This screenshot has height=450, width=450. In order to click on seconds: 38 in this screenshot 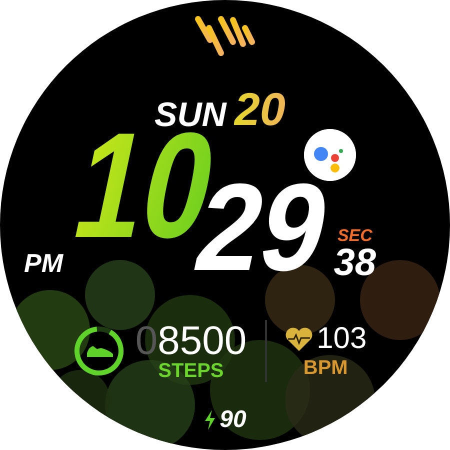, I will do `click(355, 263)`.